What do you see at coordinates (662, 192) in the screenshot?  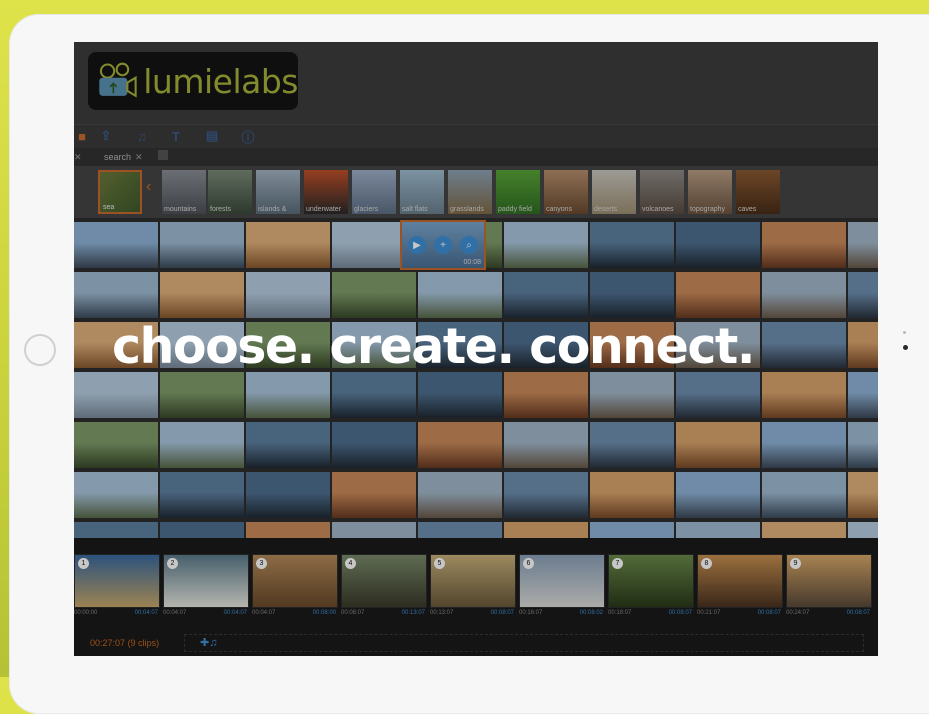 I see `category-volcanoes: volcanoes` at bounding box center [662, 192].